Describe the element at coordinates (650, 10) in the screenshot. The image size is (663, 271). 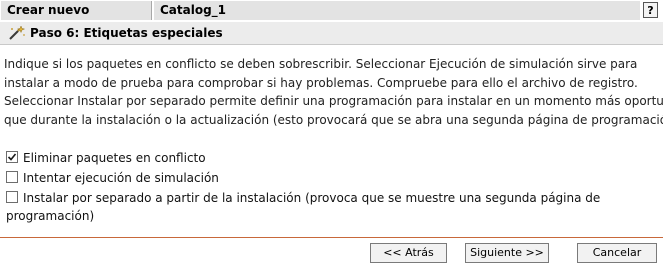
I see `help-button: ?` at that location.